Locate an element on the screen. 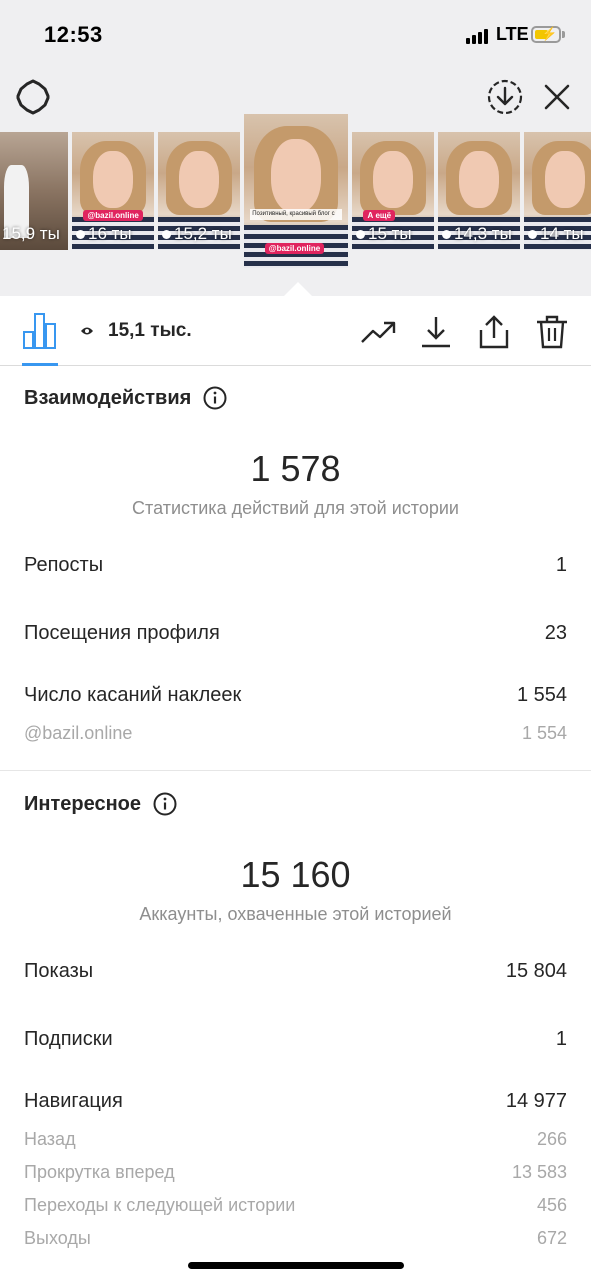 This screenshot has height=1280, width=591. stat-sub-row: @bazil.online 1 554 is located at coordinates (295, 733).